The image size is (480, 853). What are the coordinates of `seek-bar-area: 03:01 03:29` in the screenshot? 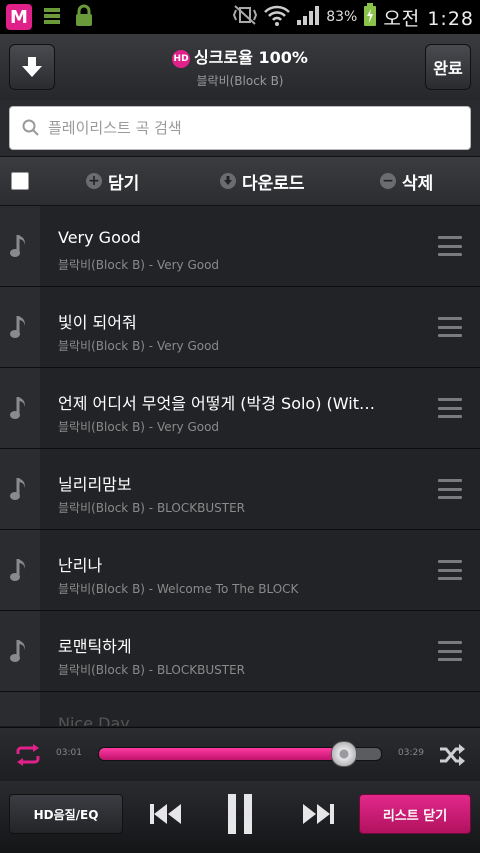 It's located at (240, 754).